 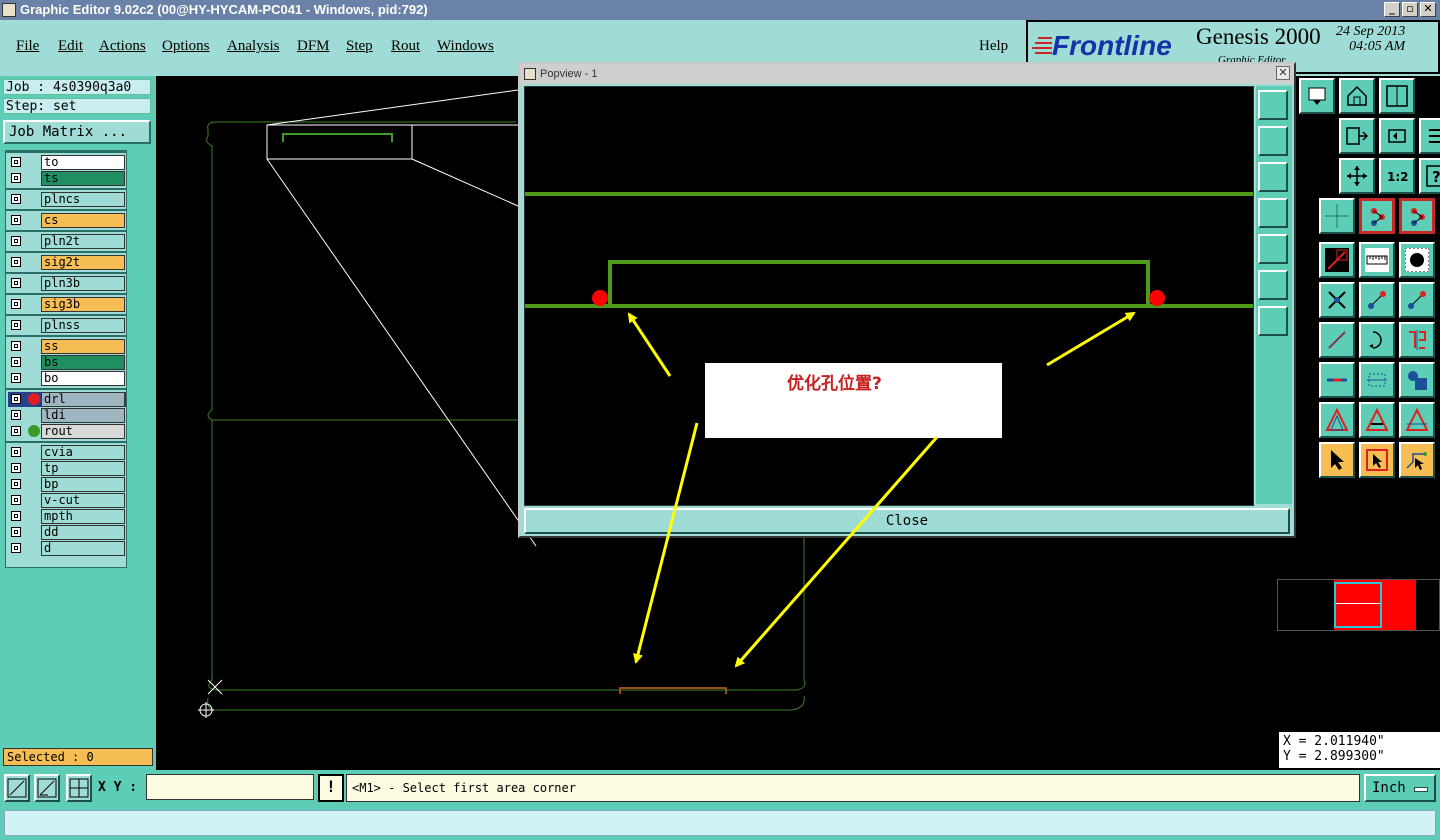 I want to click on maximize-button: ▫, so click(x=1410, y=9).